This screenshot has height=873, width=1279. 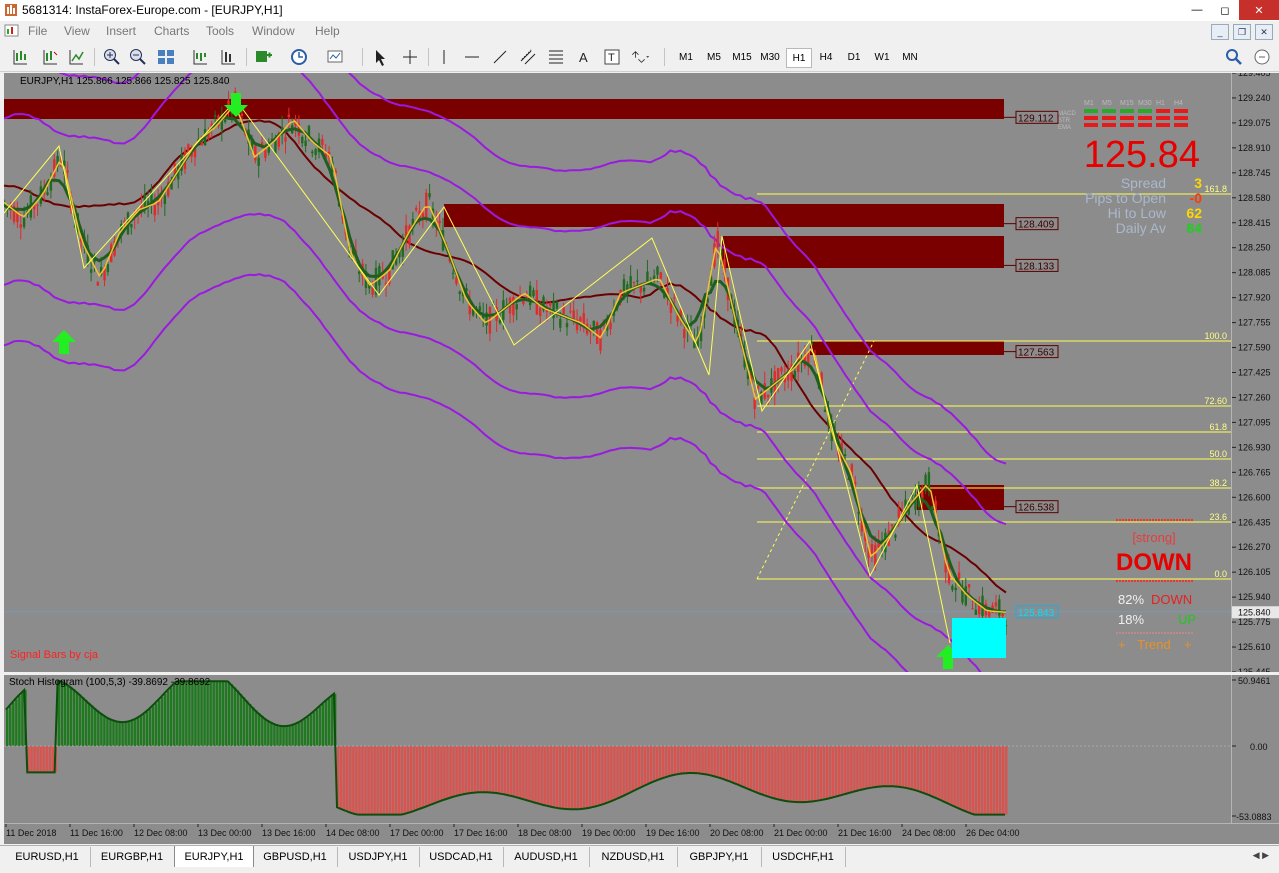 What do you see at coordinates (200, 57) in the screenshot?
I see `autoscroll-icon` at bounding box center [200, 57].